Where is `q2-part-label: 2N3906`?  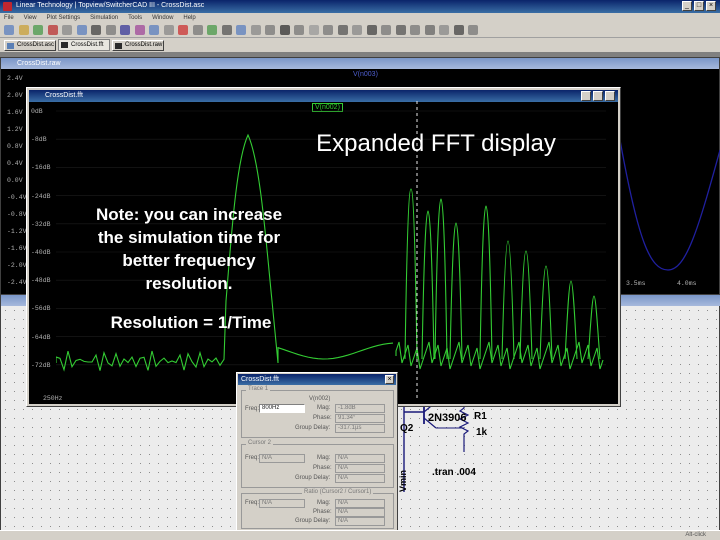 q2-part-label: 2N3906 is located at coordinates (447, 418).